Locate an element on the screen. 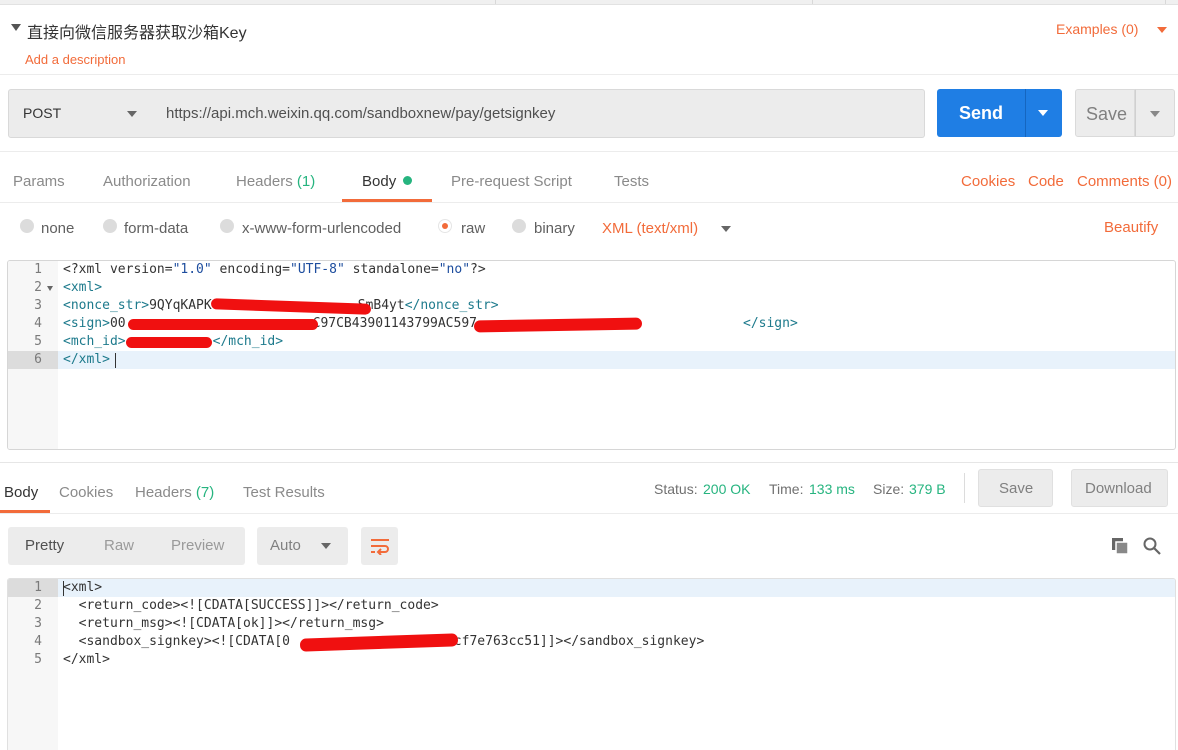 Image resolution: width=1178 pixels, height=750 pixels. view-mode-group: Pretty Raw Preview is located at coordinates (126, 546).